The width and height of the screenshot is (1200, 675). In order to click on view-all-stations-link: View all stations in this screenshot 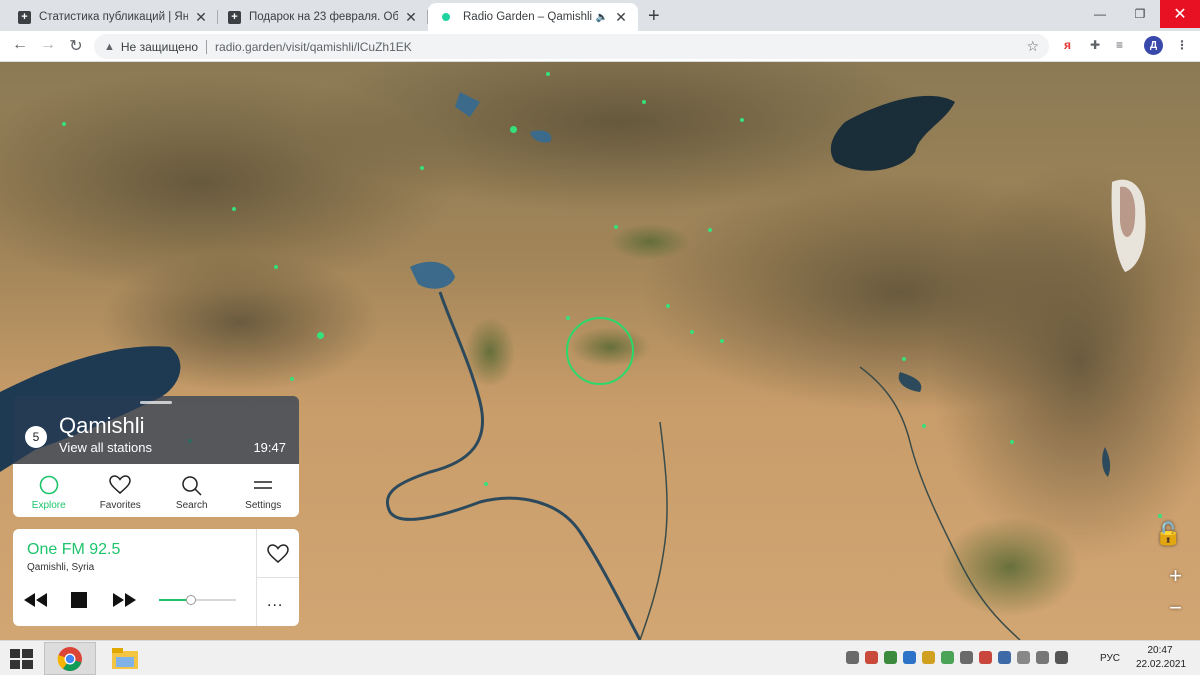, I will do `click(105, 447)`.